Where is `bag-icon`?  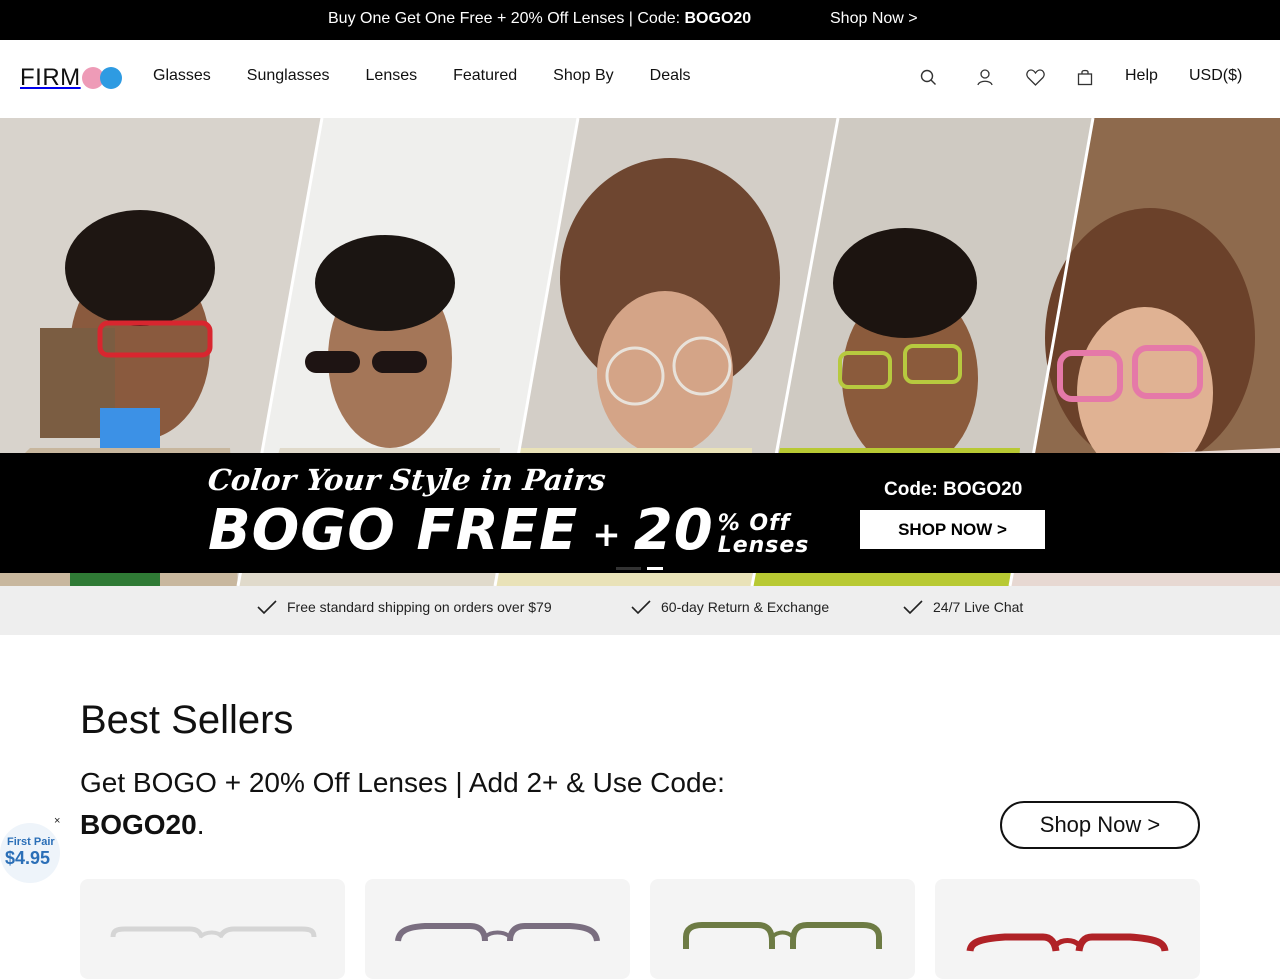 bag-icon is located at coordinates (1085, 77).